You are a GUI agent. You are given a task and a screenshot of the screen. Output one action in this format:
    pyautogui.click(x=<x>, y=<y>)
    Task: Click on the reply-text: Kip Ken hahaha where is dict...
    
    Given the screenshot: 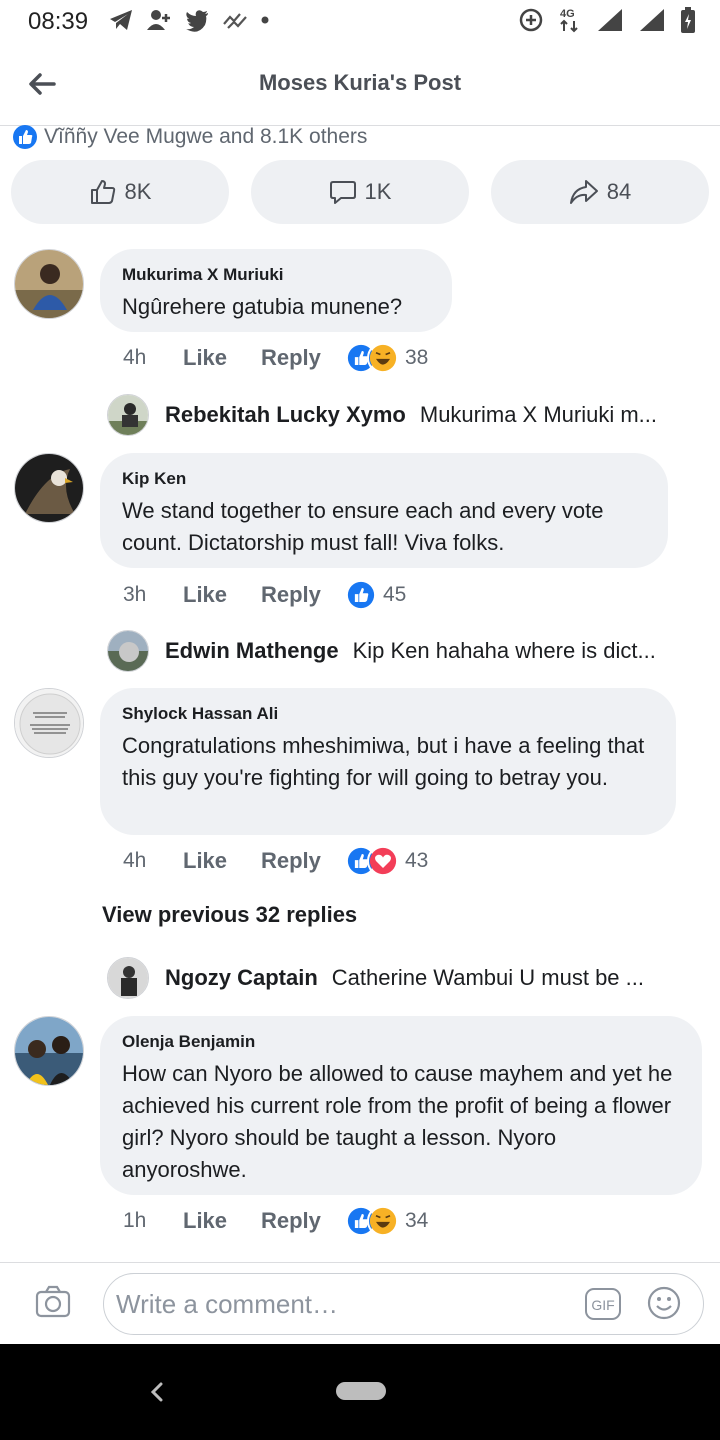 What is the action you would take?
    pyautogui.click(x=504, y=650)
    